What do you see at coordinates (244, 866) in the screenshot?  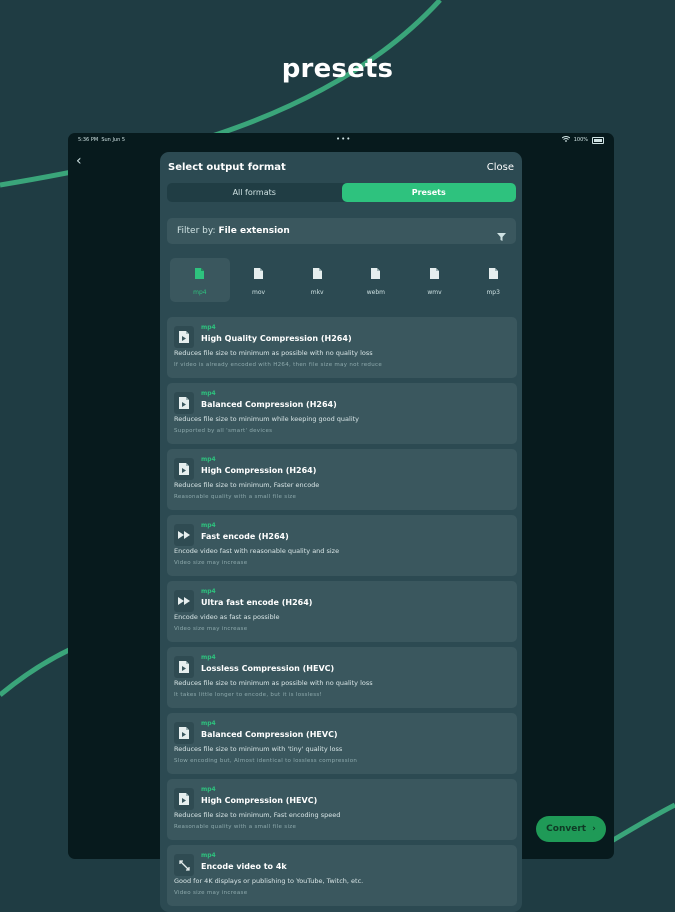 I see `preset-title: Encode video to 4k` at bounding box center [244, 866].